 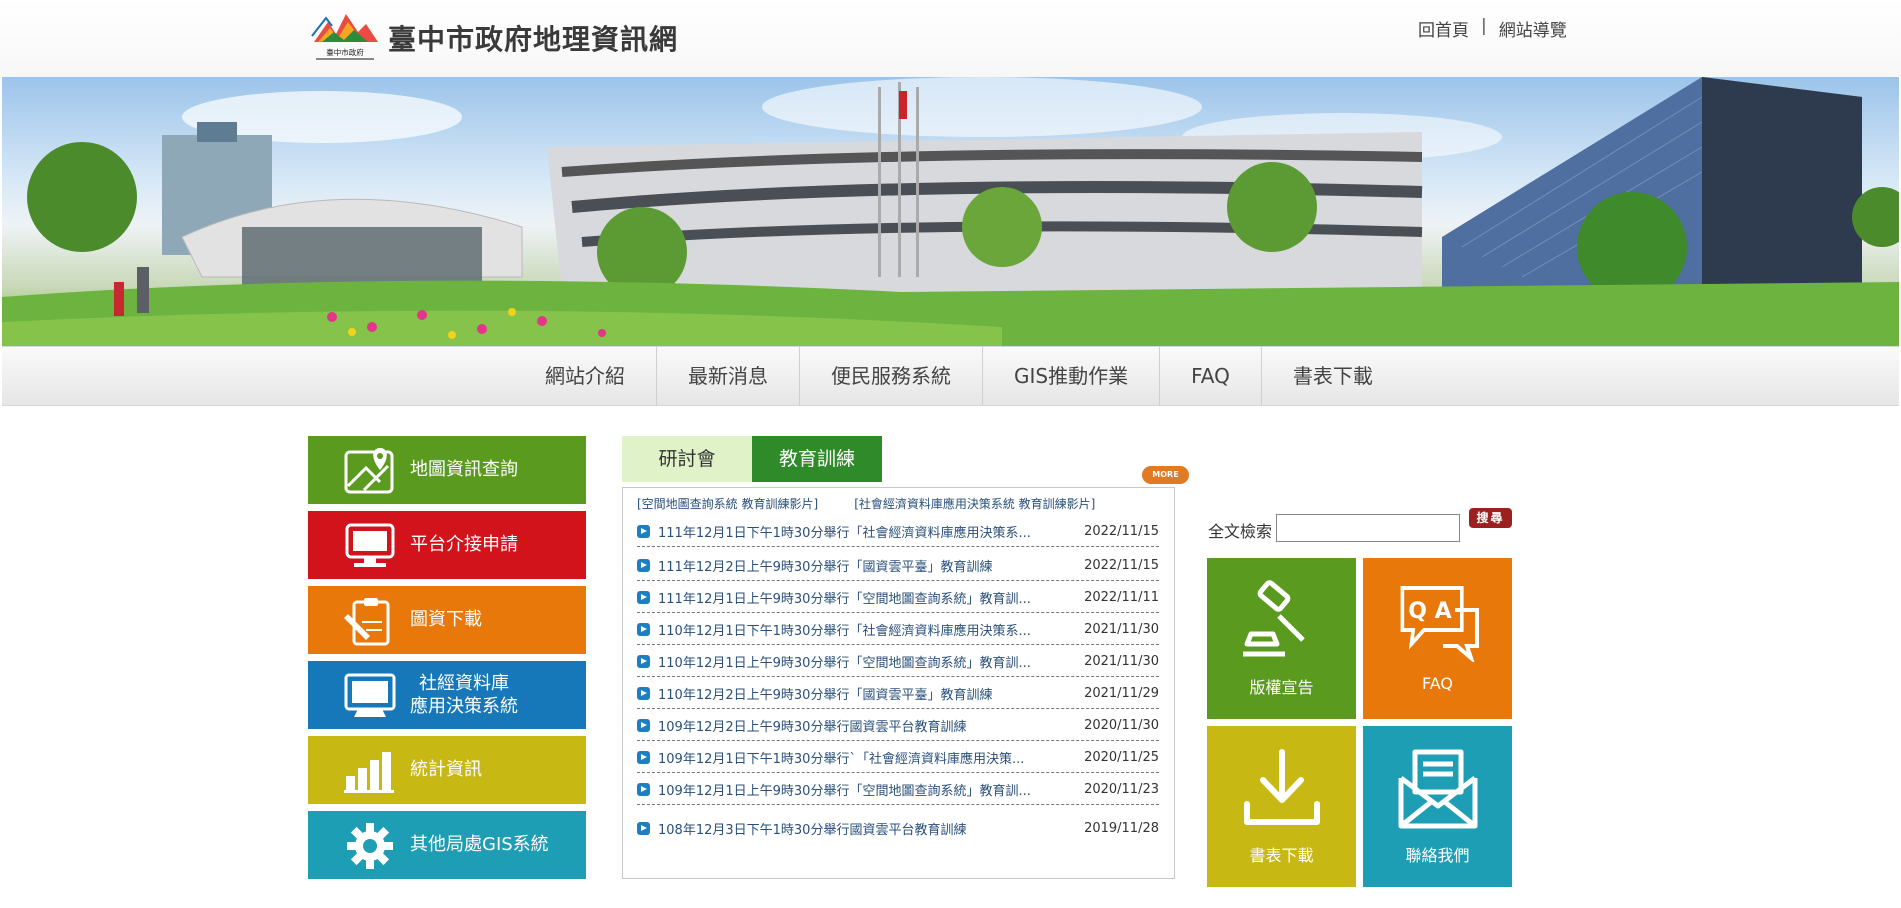 What do you see at coordinates (345, 36) in the screenshot?
I see `taichung-logo: 臺中市政府` at bounding box center [345, 36].